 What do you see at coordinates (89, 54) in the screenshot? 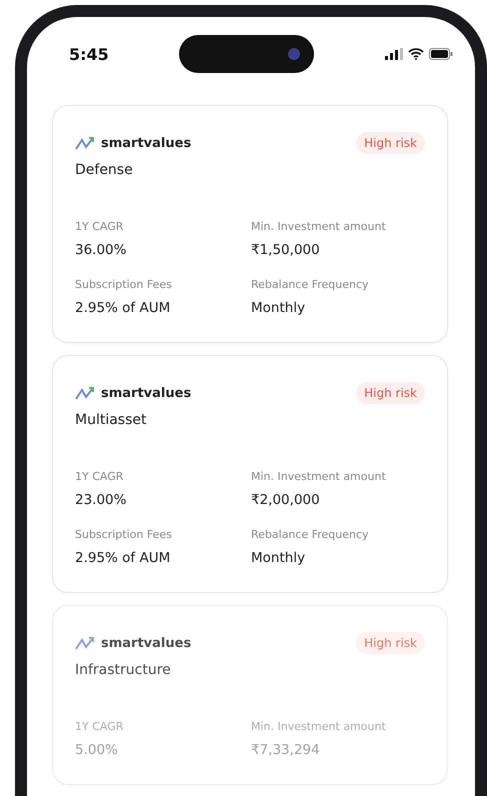
I see `status-time: 5:45` at bounding box center [89, 54].